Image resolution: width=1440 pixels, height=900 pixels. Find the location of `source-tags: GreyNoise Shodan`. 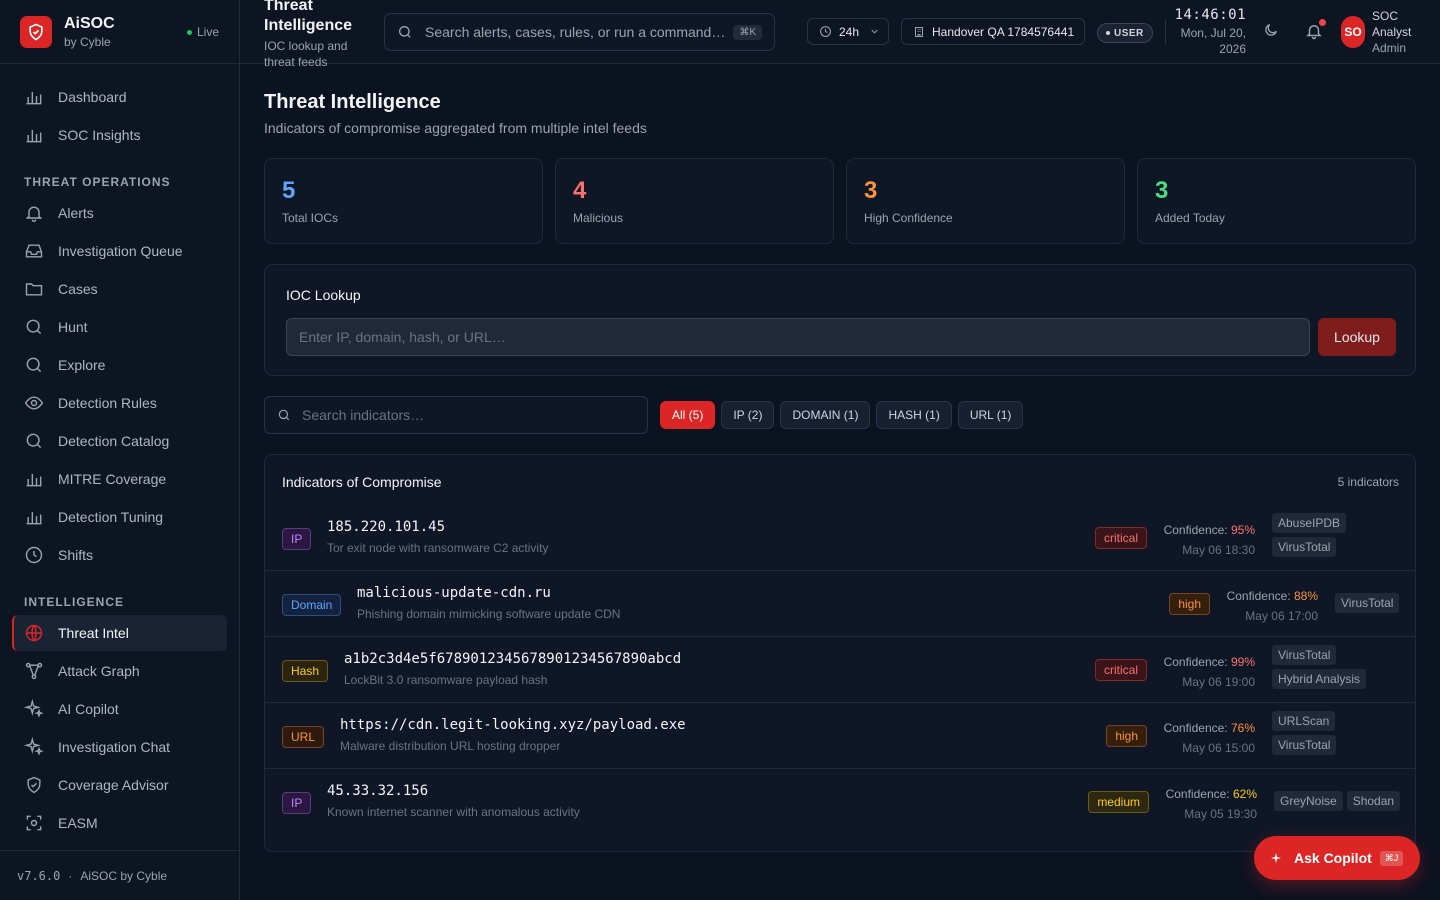

source-tags: GreyNoise Shodan is located at coordinates (1339, 801).